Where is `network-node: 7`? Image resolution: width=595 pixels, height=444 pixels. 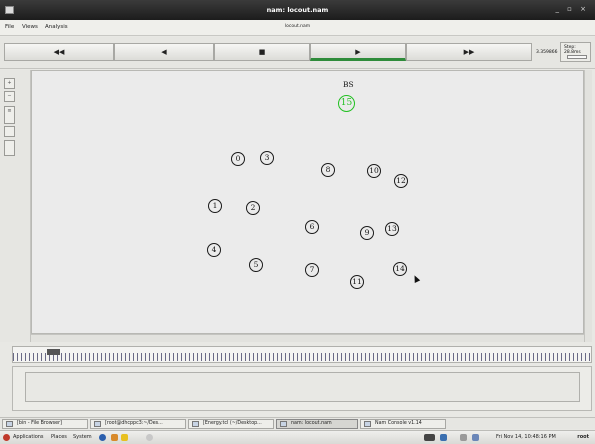
network-node: 7 is located at coordinates (312, 270).